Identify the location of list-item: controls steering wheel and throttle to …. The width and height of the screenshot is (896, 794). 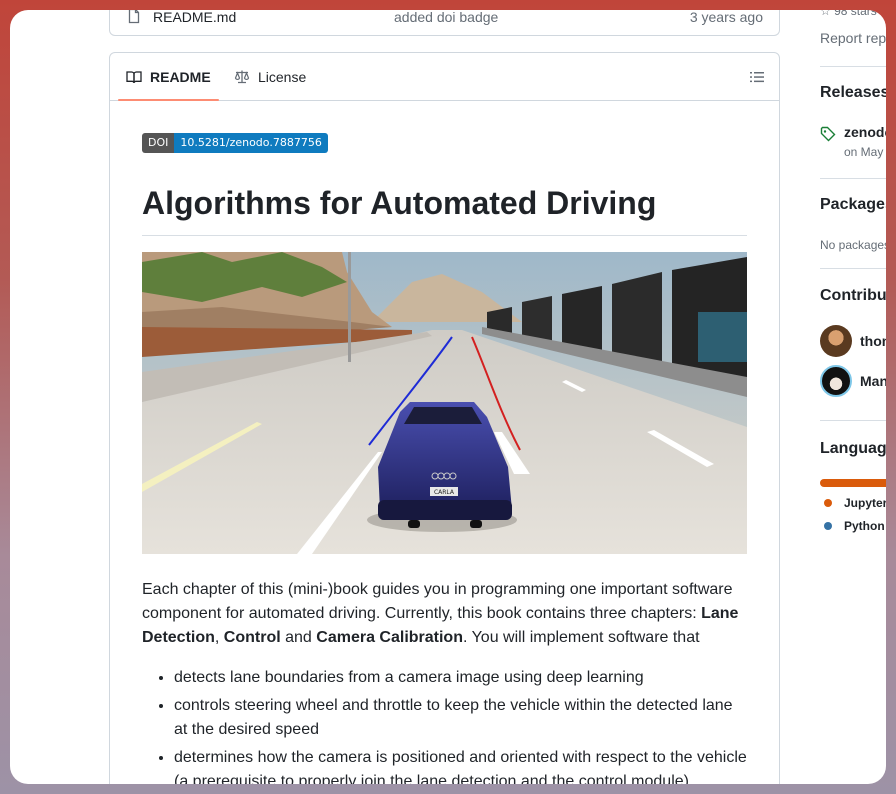
(460, 718).